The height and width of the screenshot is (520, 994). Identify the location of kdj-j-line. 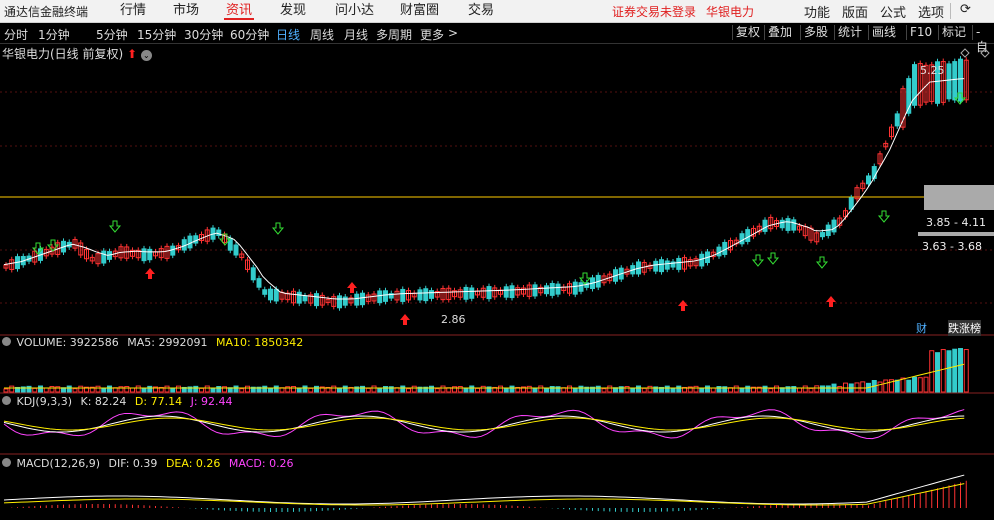
(484, 424).